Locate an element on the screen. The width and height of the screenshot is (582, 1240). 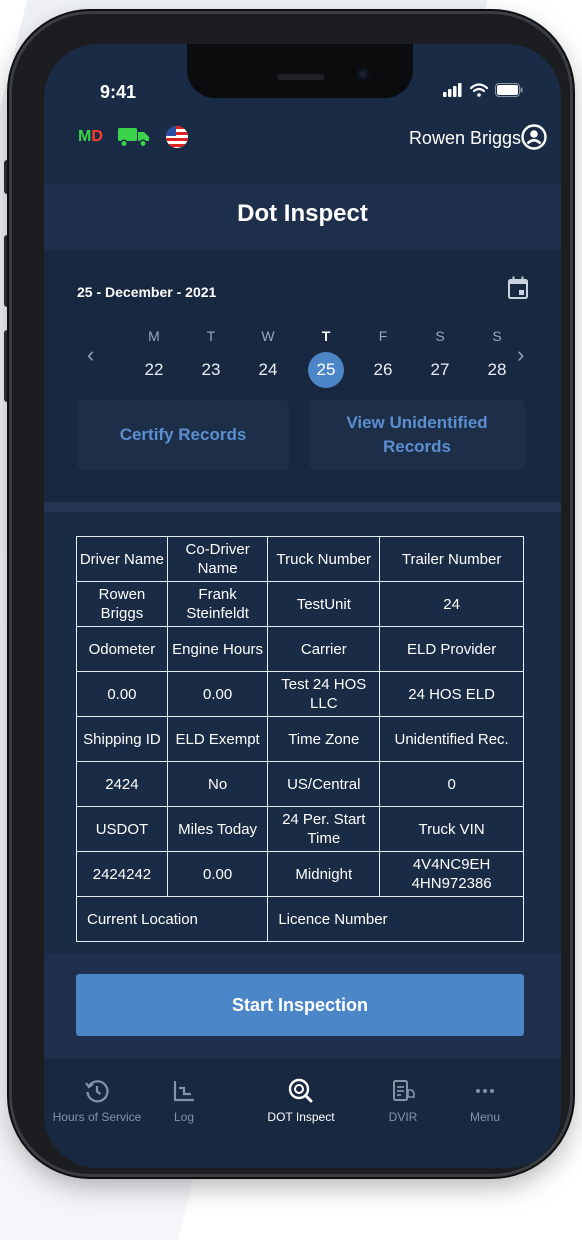
table-cell: 24 HOS ELD is located at coordinates (451, 694).